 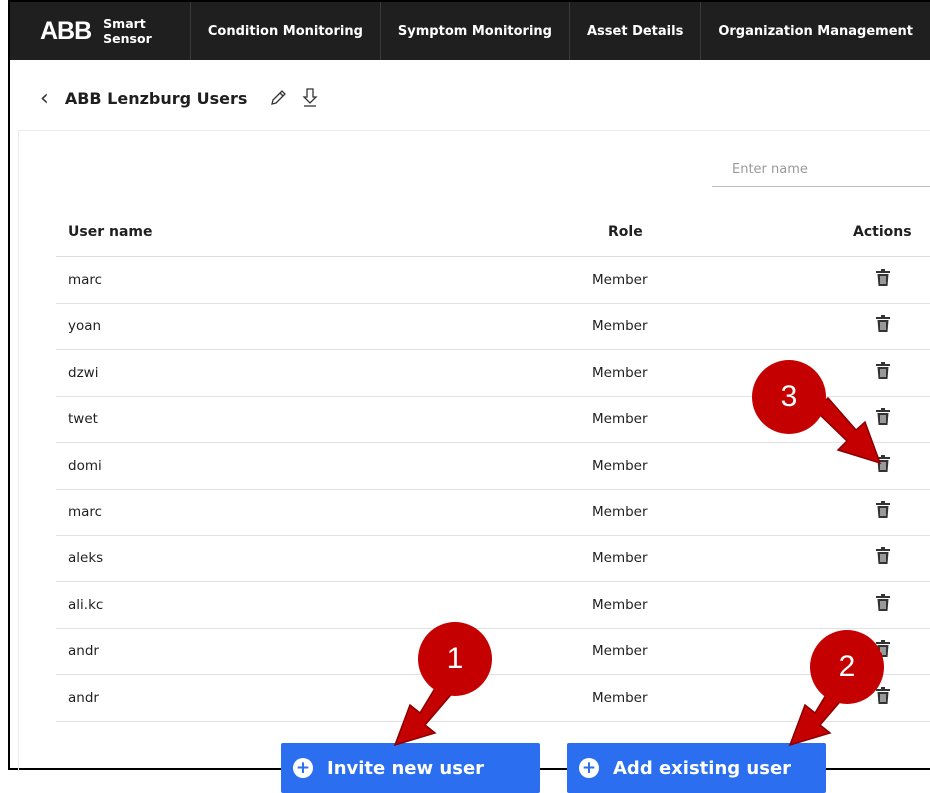 What do you see at coordinates (847, 667) in the screenshot?
I see `annotation-badge-2: 2` at bounding box center [847, 667].